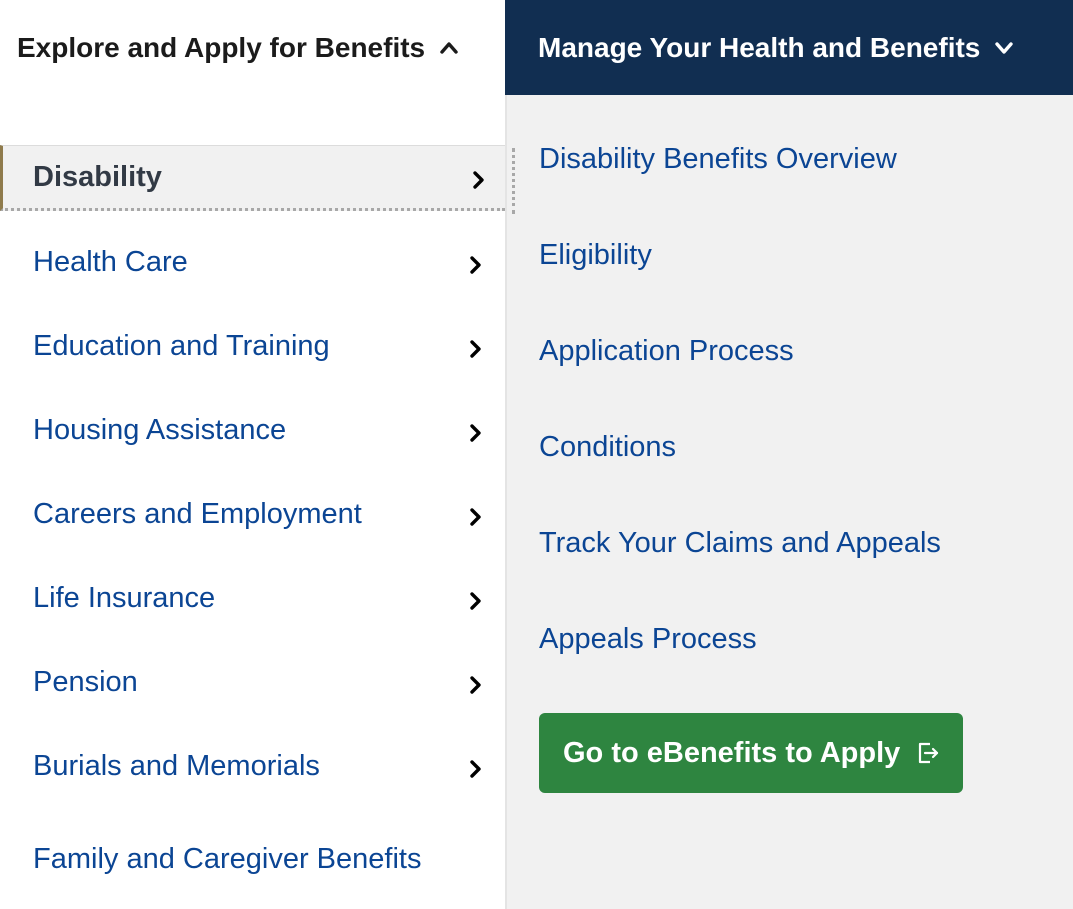 Image resolution: width=1073 pixels, height=909 pixels. I want to click on active-item-connector, so click(514, 181).